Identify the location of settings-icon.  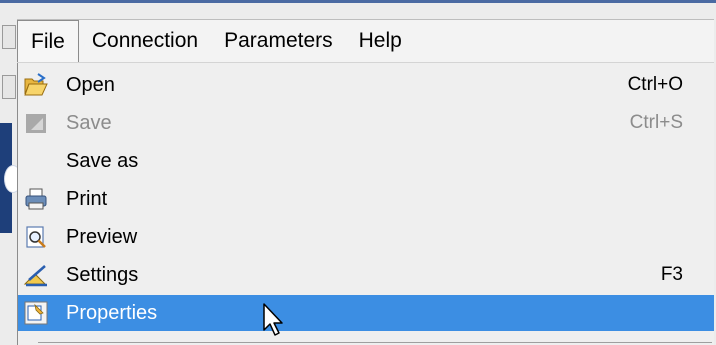
(35, 276).